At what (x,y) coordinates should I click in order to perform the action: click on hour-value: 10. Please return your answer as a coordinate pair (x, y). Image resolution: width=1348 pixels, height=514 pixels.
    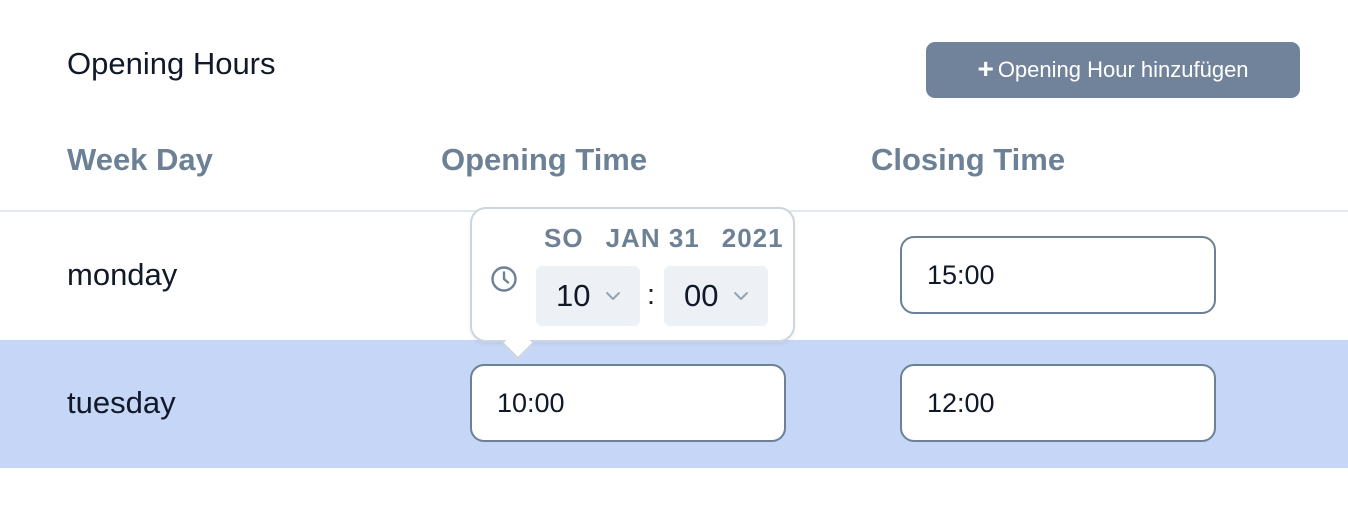
    Looking at the image, I should click on (573, 295).